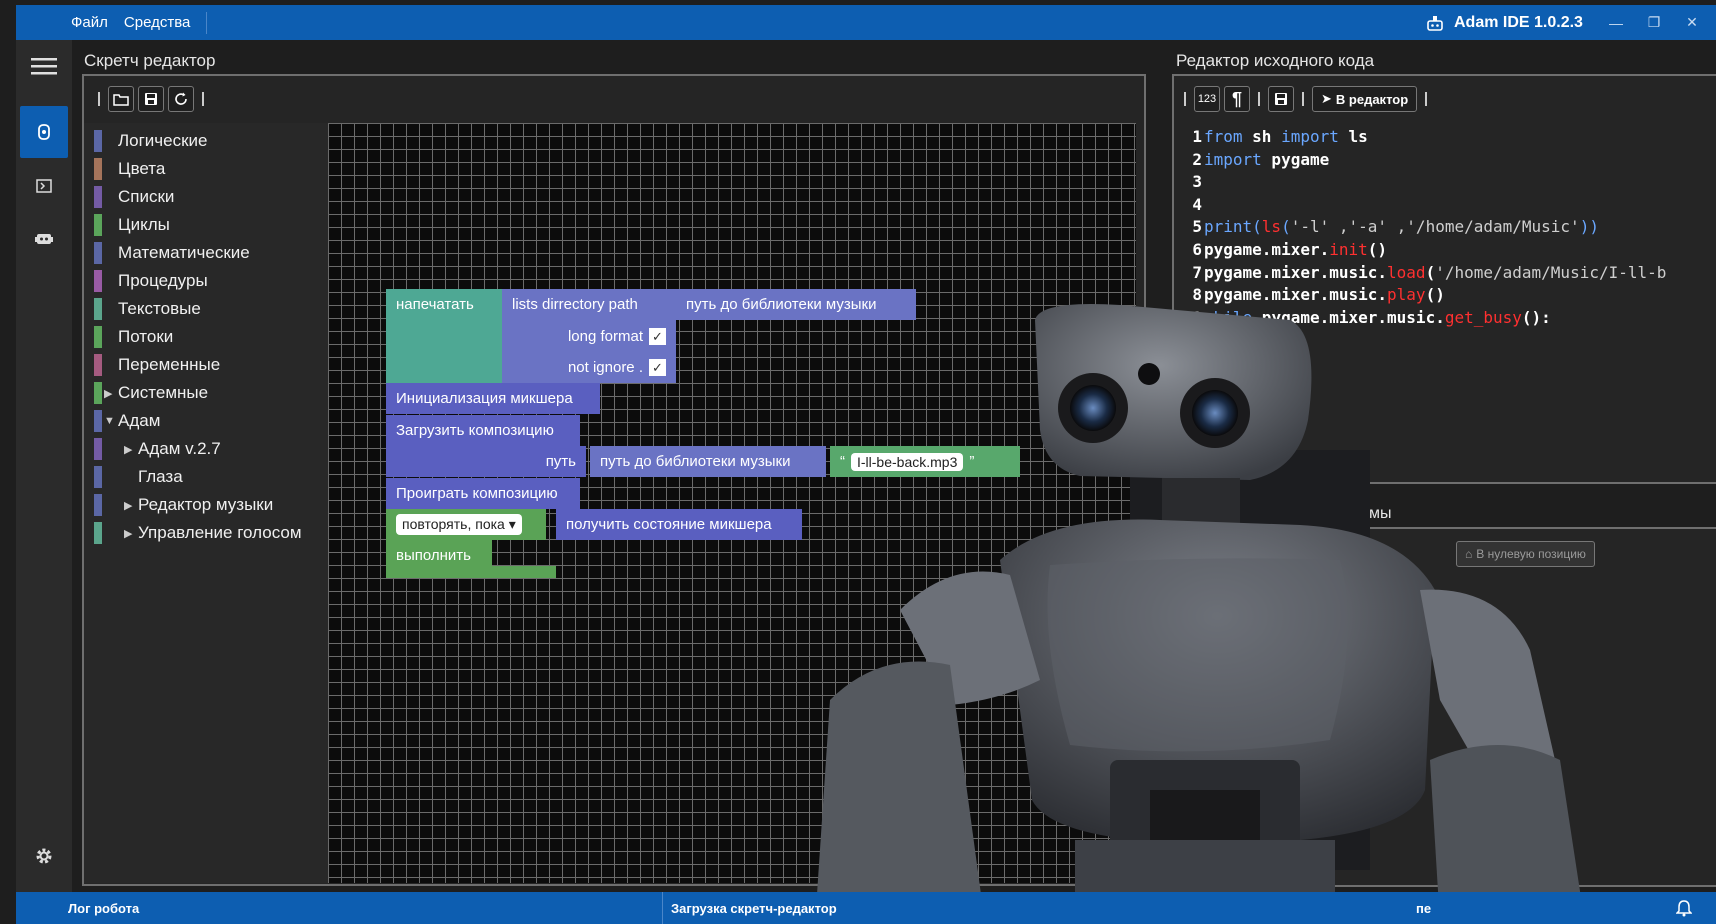 This screenshot has height=924, width=1716. Describe the element at coordinates (160, 476) in the screenshot. I see `category-label: Глаза` at that location.